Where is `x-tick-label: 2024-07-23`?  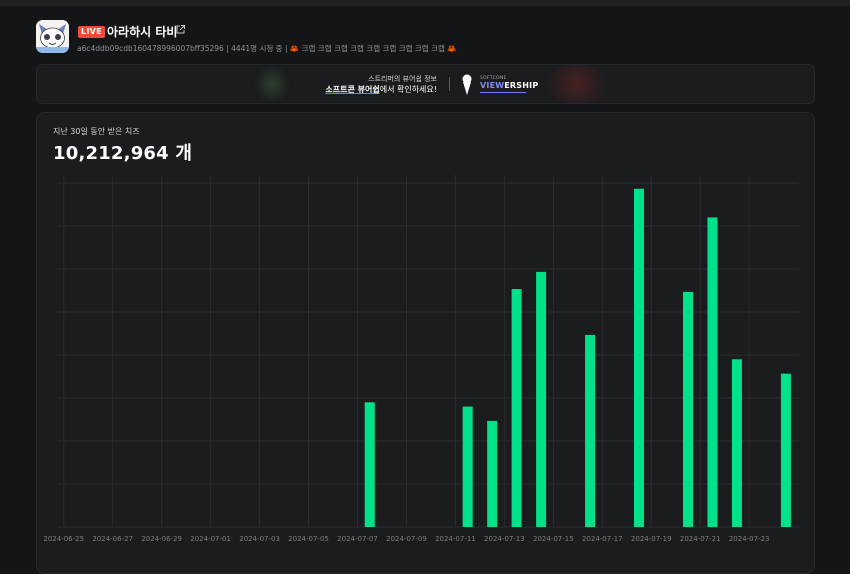
x-tick-label: 2024-07-23 is located at coordinates (749, 539).